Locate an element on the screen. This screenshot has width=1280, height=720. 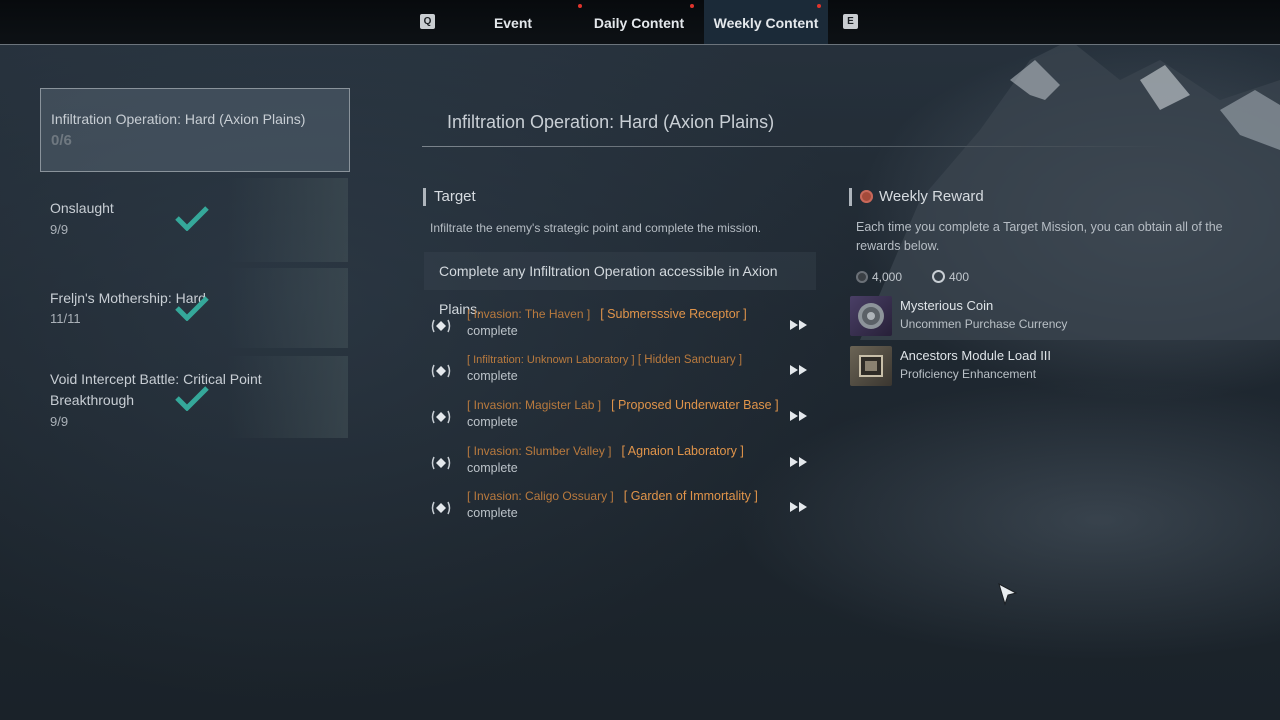
sidebar-item-title: Onslaught is located at coordinates (82, 208).